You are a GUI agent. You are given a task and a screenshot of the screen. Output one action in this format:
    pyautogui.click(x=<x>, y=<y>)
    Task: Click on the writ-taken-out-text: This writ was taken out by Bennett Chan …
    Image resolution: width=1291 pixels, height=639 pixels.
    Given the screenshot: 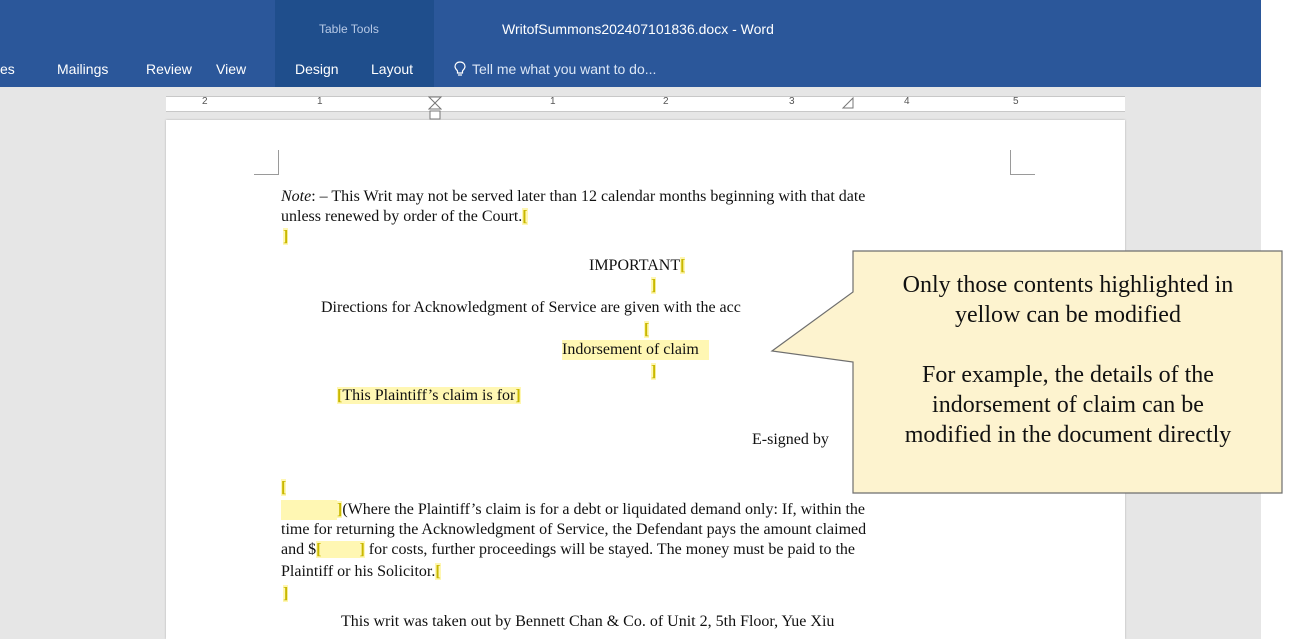 What is the action you would take?
    pyautogui.click(x=588, y=621)
    